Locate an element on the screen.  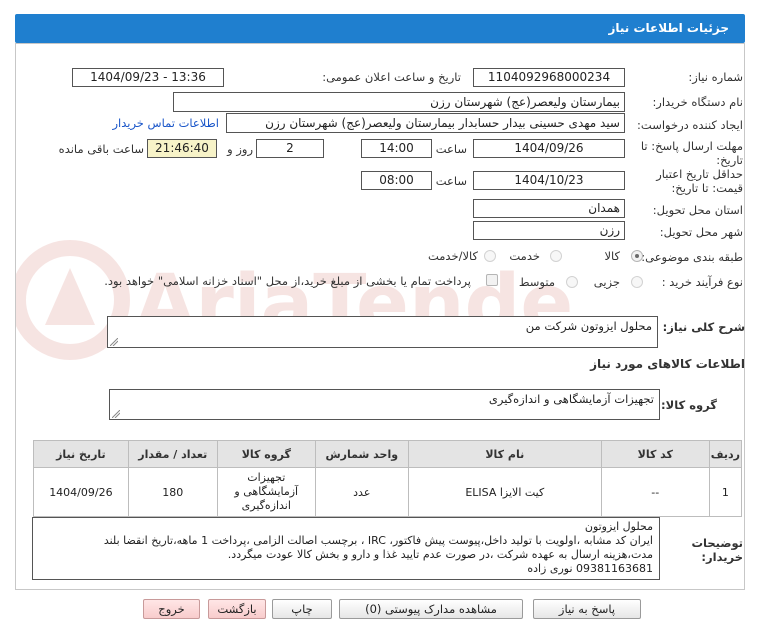
goods-section-title: اطلاعات کالاهای مورد نیاز is located at coordinates (667, 364).